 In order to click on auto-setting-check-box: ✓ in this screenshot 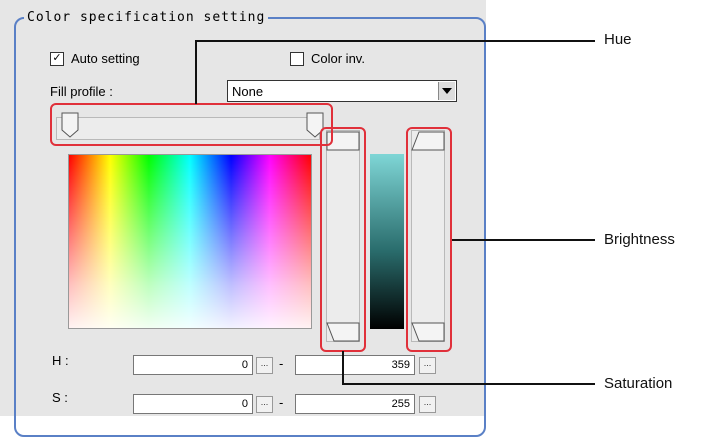, I will do `click(57, 58)`.